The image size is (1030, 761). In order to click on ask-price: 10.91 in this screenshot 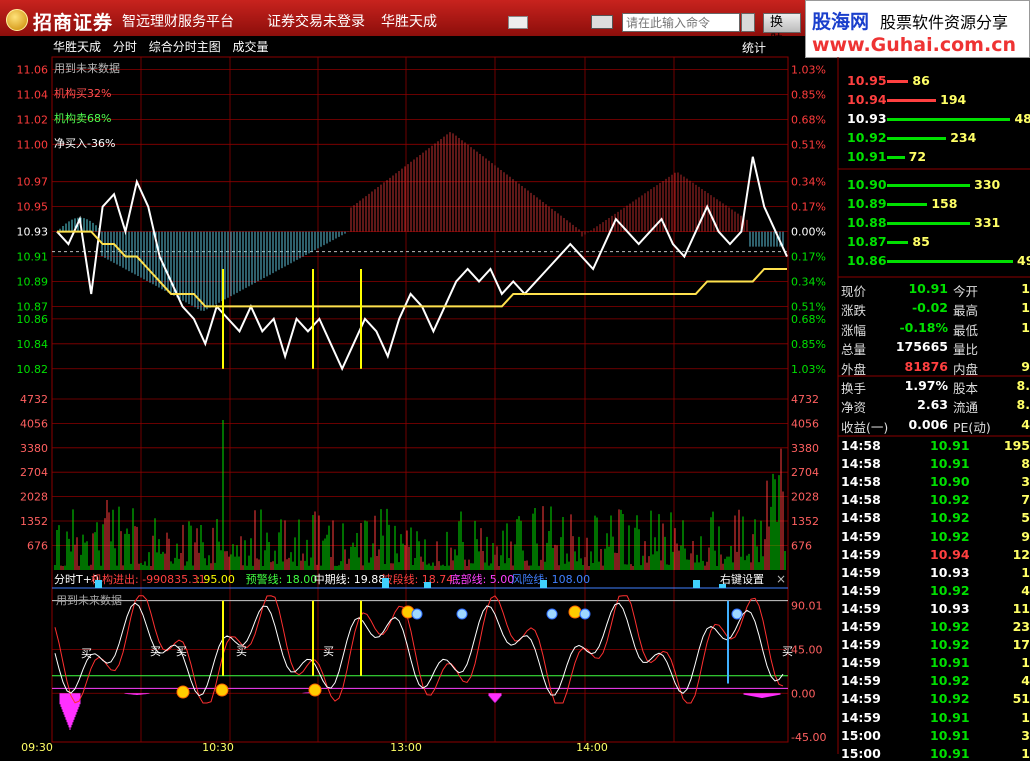, I will do `click(867, 156)`.